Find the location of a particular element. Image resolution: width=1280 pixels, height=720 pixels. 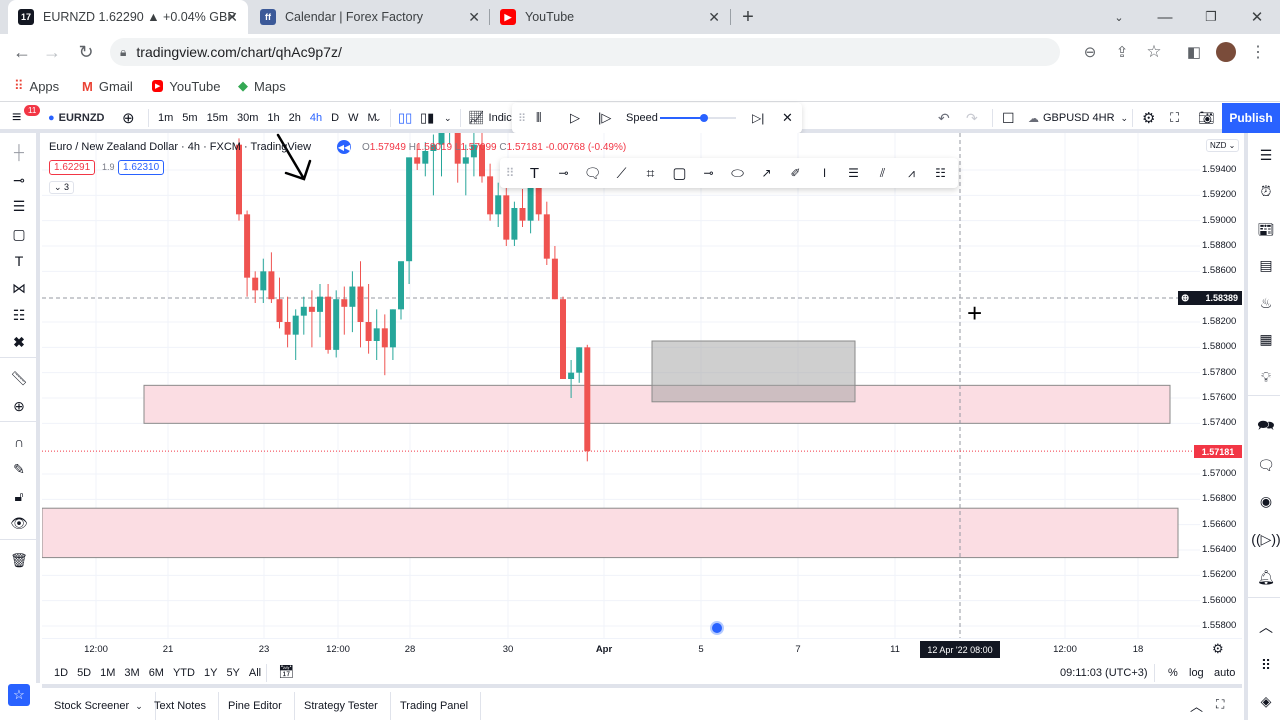

currency-selector: NZD ⌄ is located at coordinates (1223, 145).